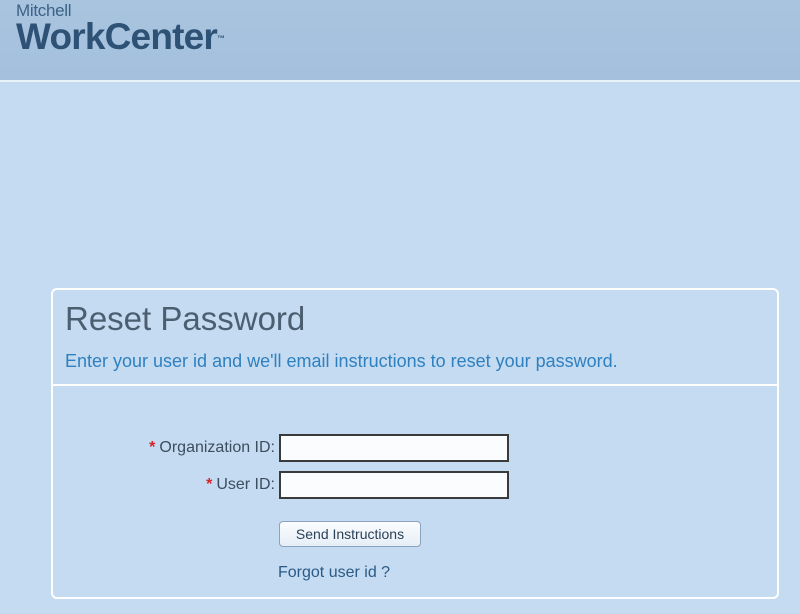  I want to click on logo-brand-main: WorkCenter™, so click(121, 36).